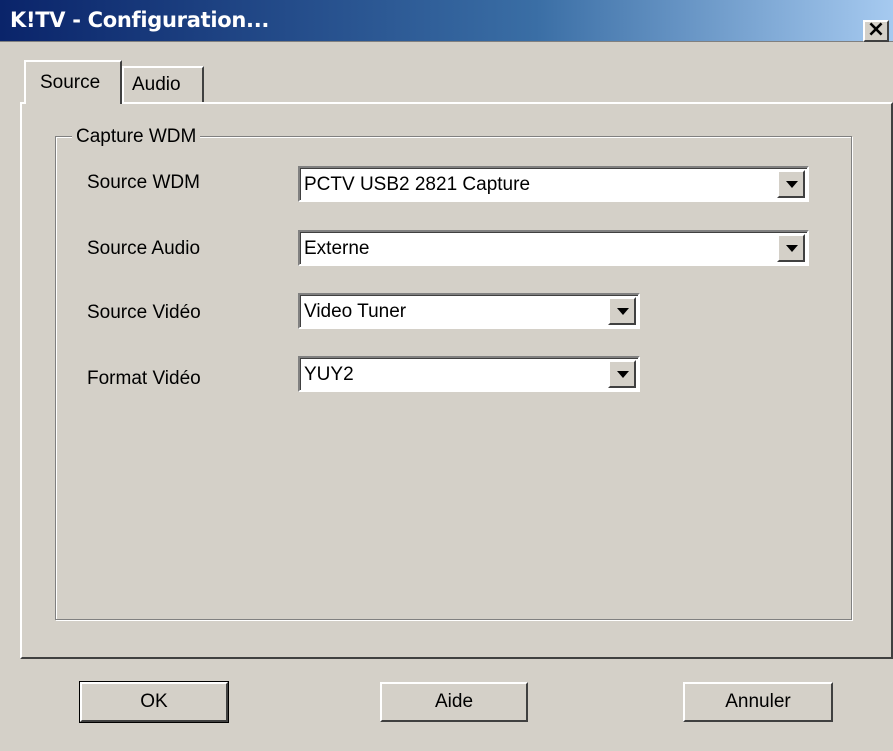 Image resolution: width=893 pixels, height=751 pixels. Describe the element at coordinates (758, 702) in the screenshot. I see `cancel-button: Annuler` at that location.